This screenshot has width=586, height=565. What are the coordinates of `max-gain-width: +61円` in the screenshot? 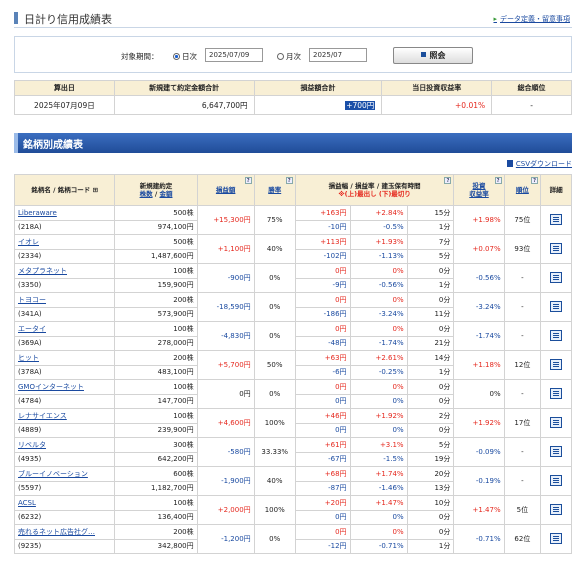 It's located at (322, 445).